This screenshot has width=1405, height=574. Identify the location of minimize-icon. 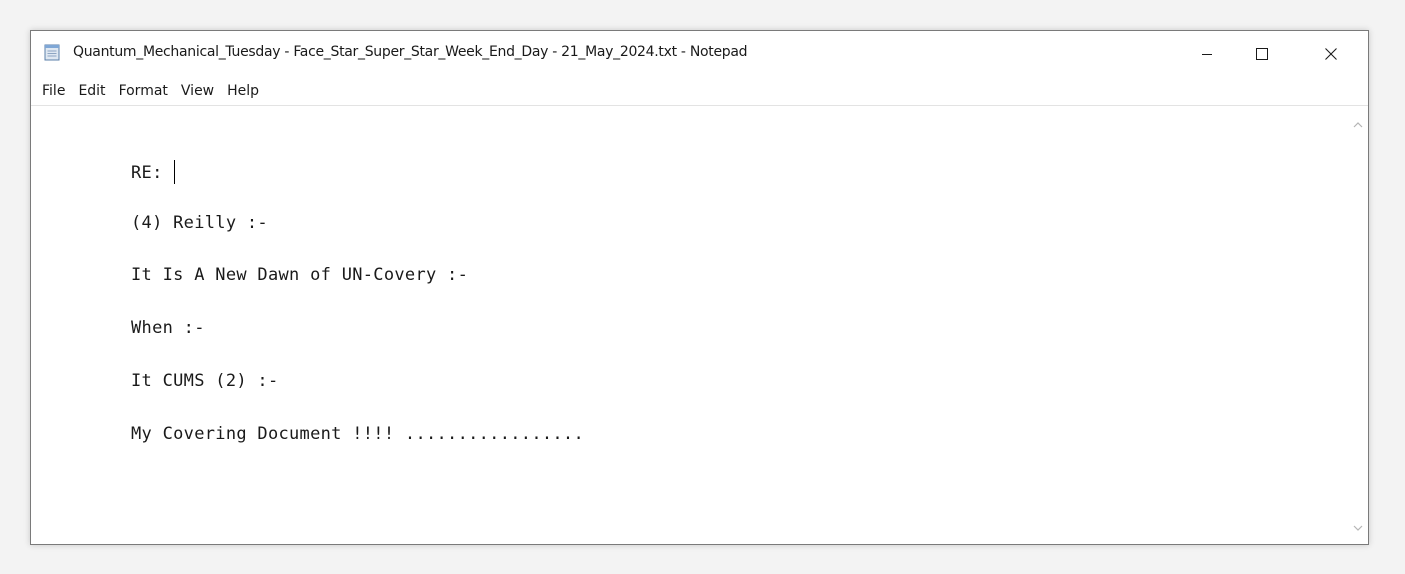
(1207, 54).